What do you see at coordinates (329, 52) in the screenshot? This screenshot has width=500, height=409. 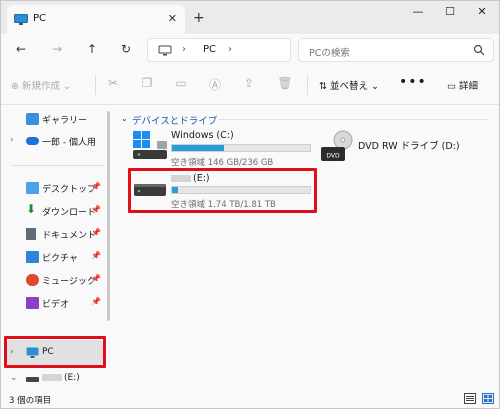 I see `search-input: PCの検索` at bounding box center [329, 52].